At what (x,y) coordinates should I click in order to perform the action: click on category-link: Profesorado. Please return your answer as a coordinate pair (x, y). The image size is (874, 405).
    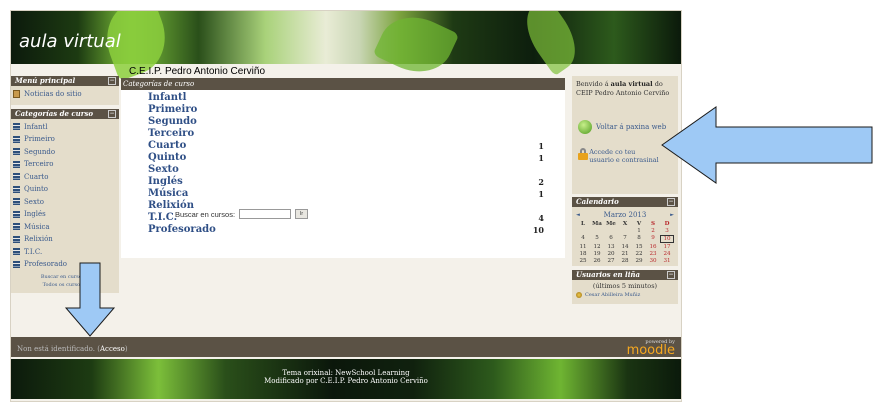
    Looking at the image, I should click on (182, 230).